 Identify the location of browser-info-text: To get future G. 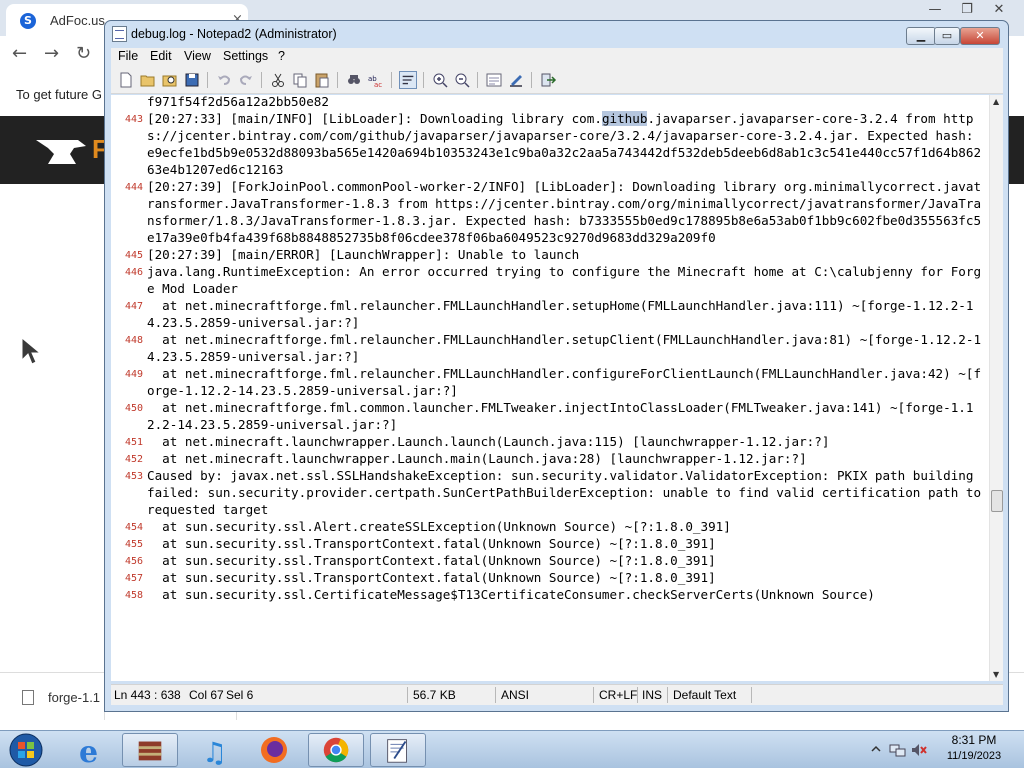
(59, 94).